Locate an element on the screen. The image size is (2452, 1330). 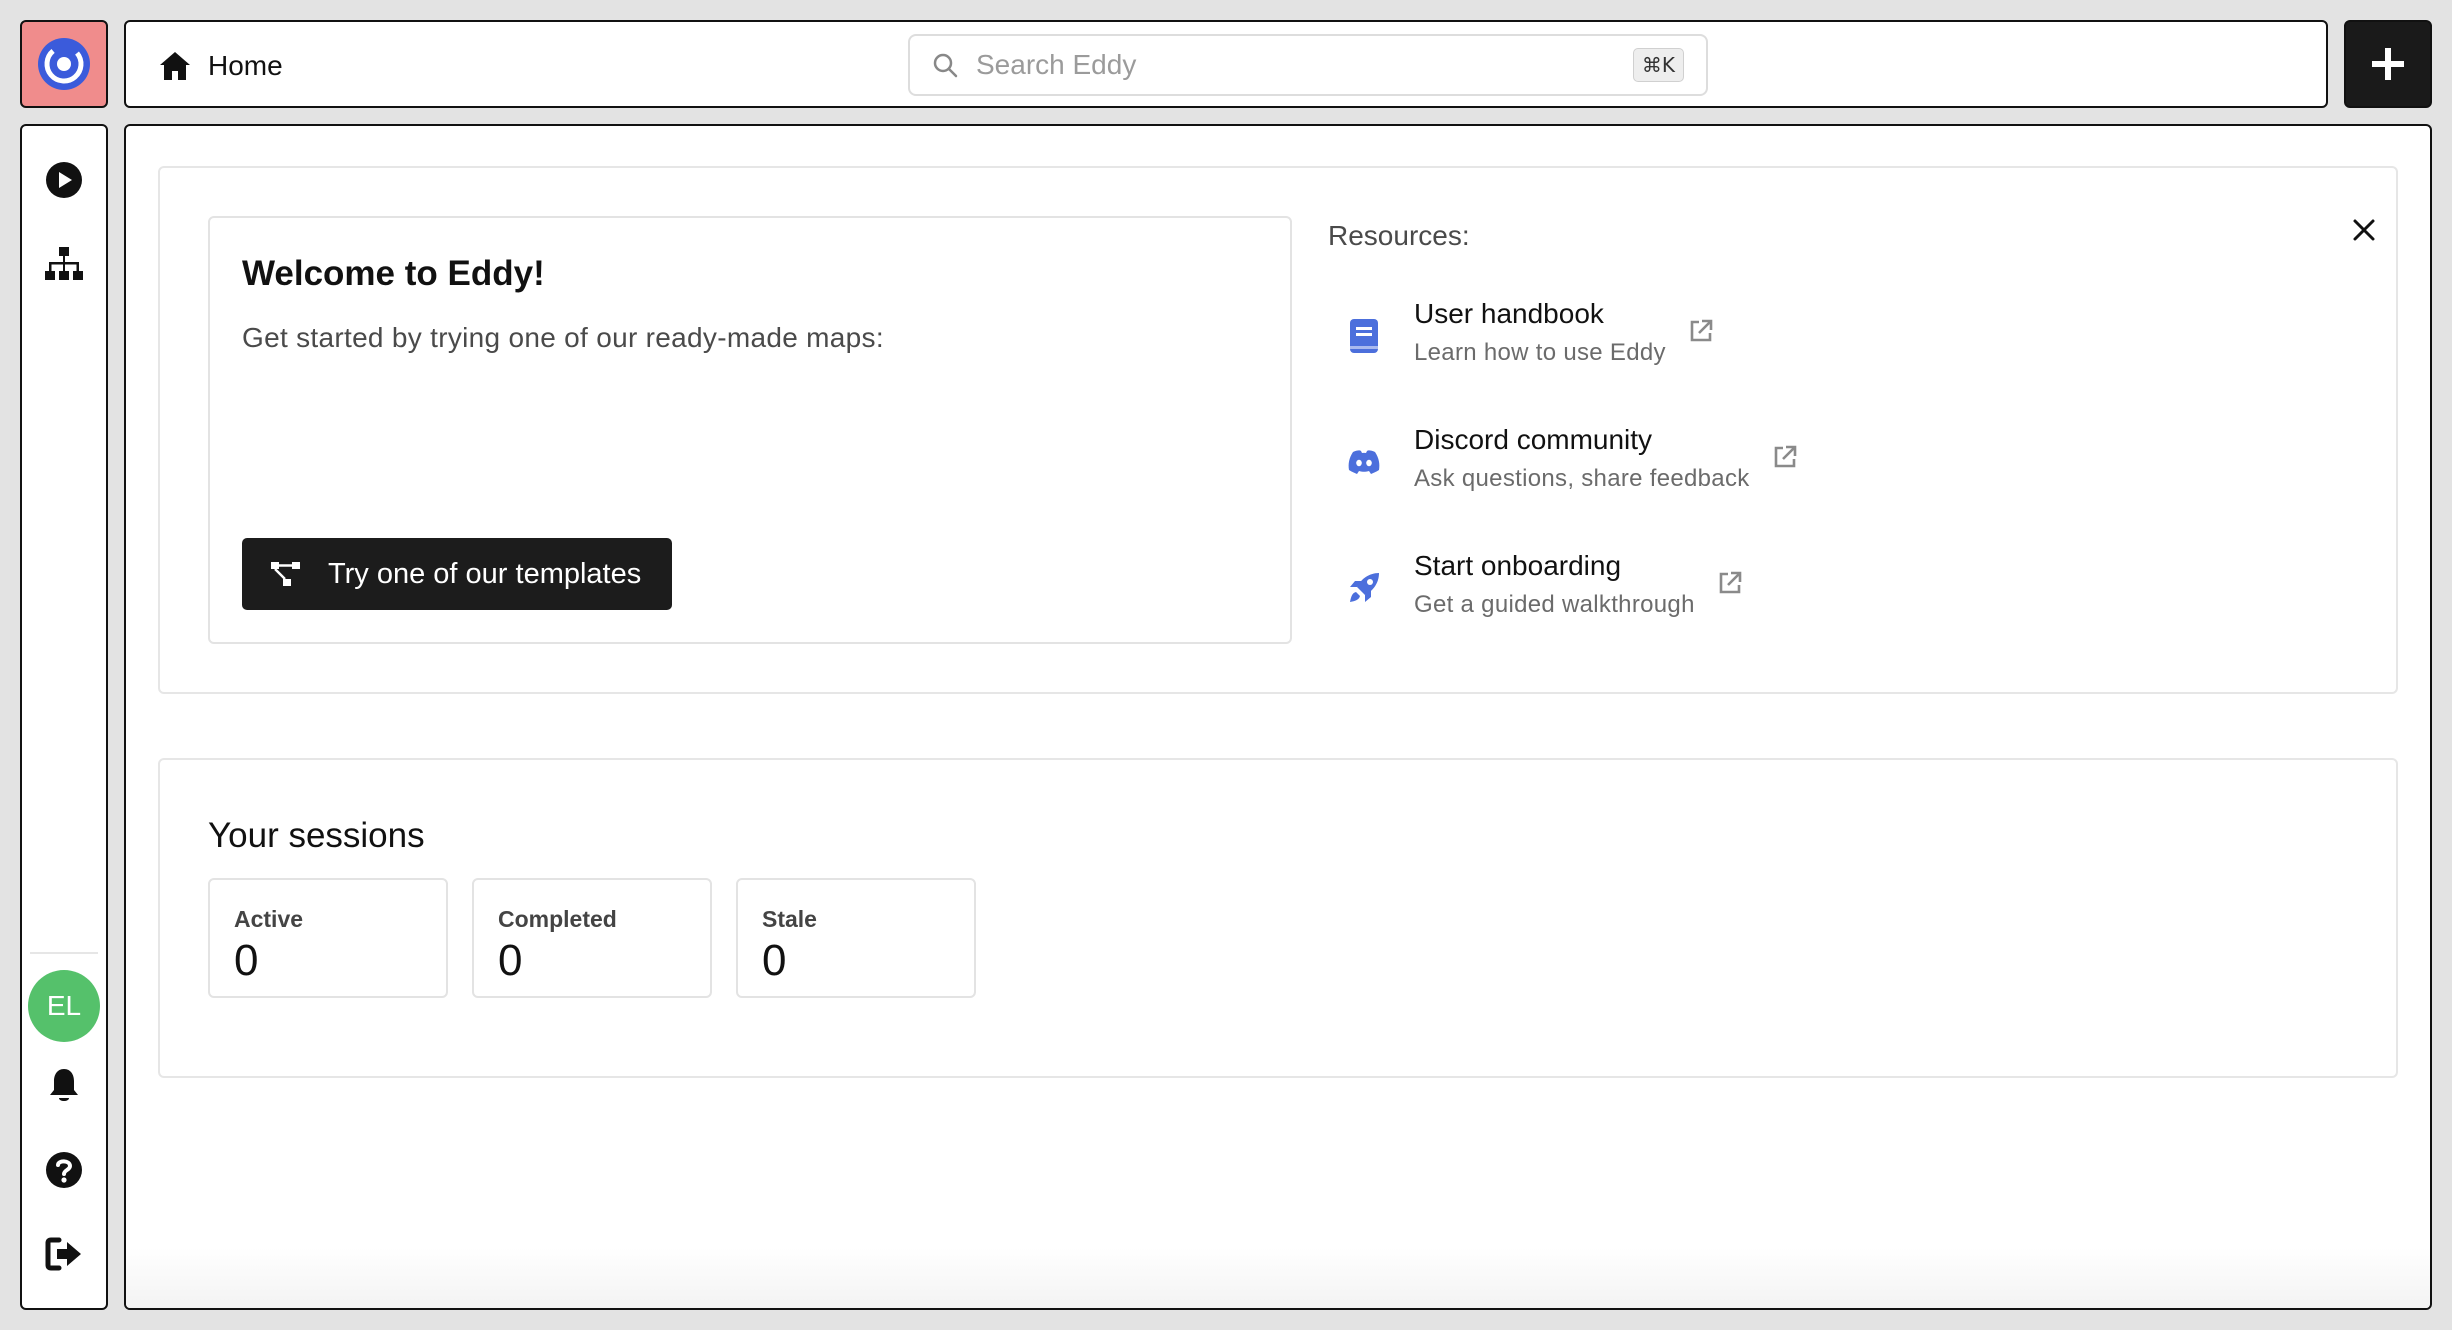
bell-icon is located at coordinates (64, 1085).